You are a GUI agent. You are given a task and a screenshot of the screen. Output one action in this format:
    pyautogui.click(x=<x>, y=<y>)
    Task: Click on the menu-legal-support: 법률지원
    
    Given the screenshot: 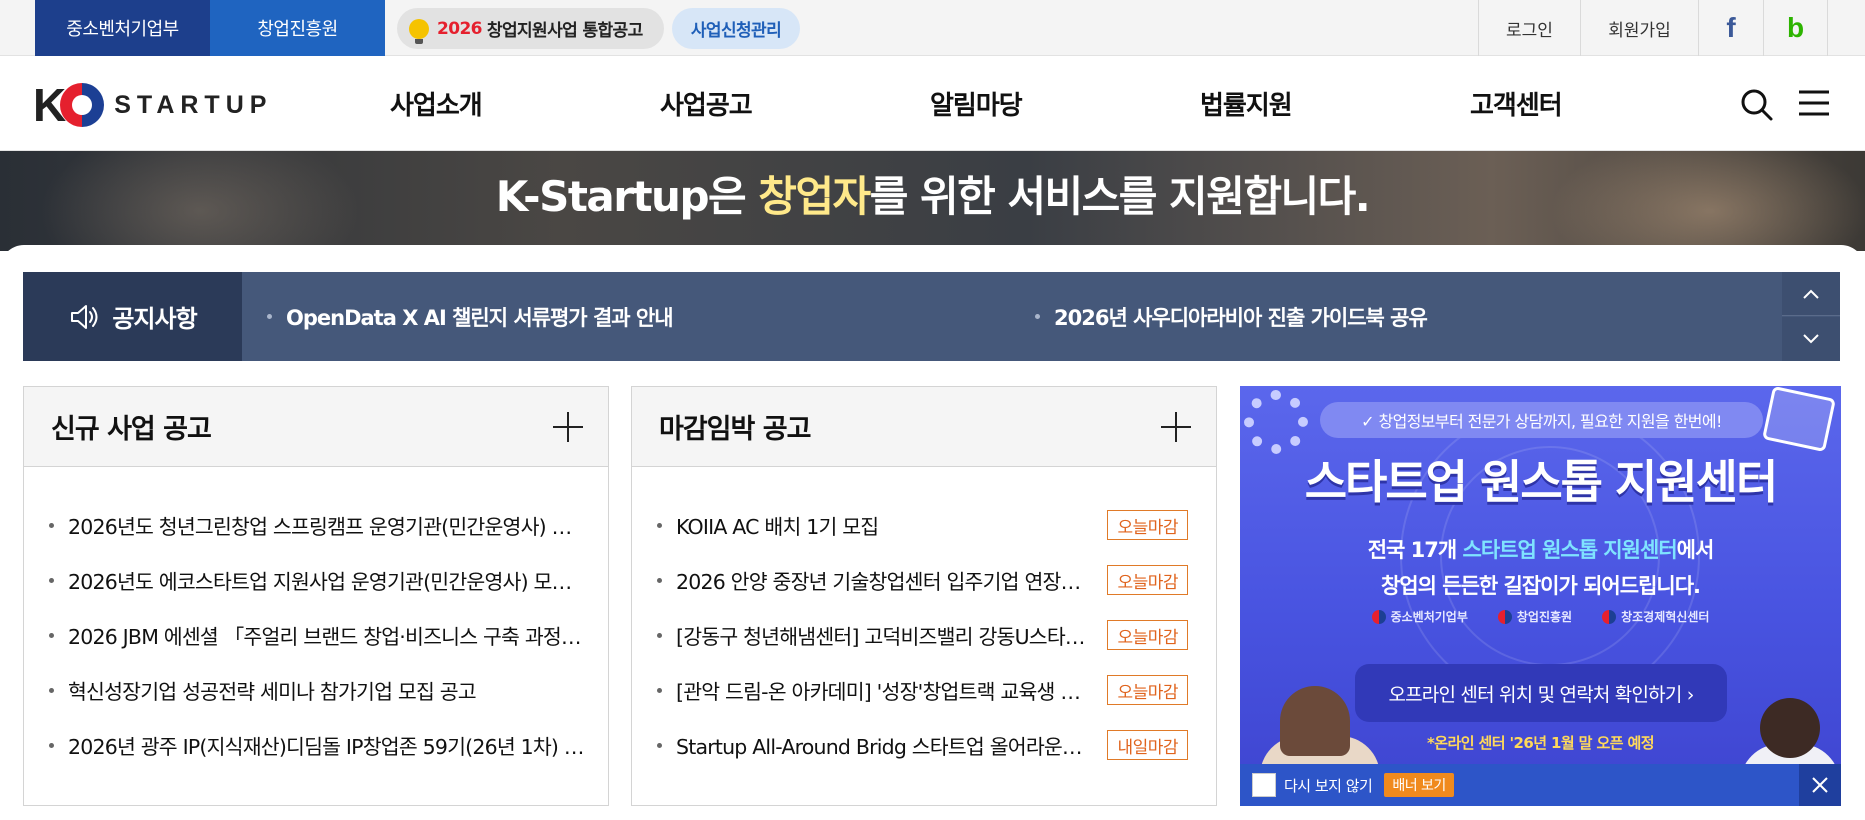 What is the action you would take?
    pyautogui.click(x=1246, y=103)
    